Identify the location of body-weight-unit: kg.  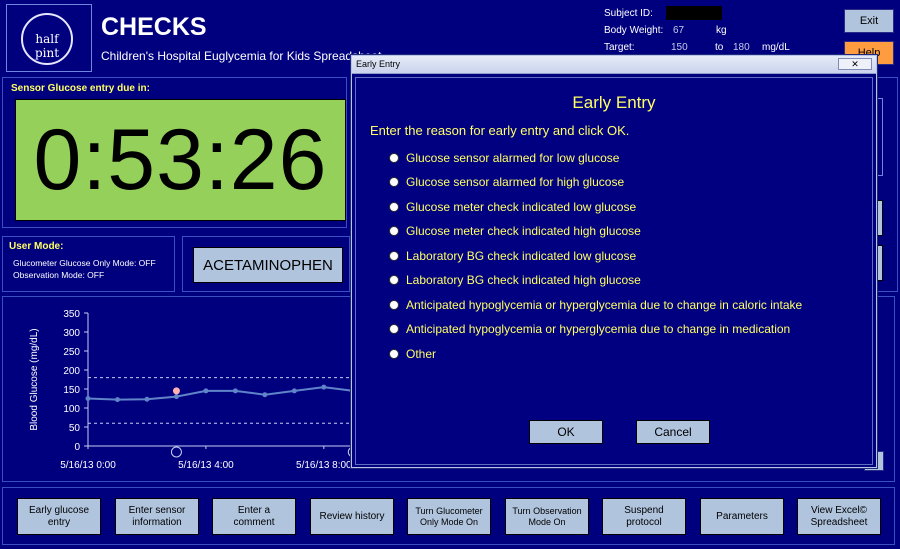
(721, 30).